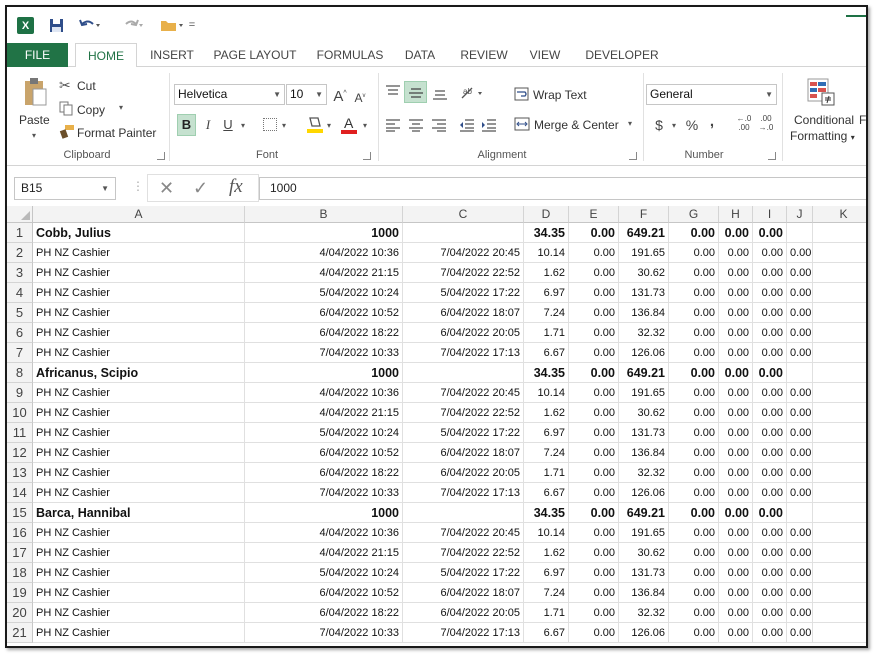  Describe the element at coordinates (393, 92) in the screenshot. I see `align-top-icon` at that location.